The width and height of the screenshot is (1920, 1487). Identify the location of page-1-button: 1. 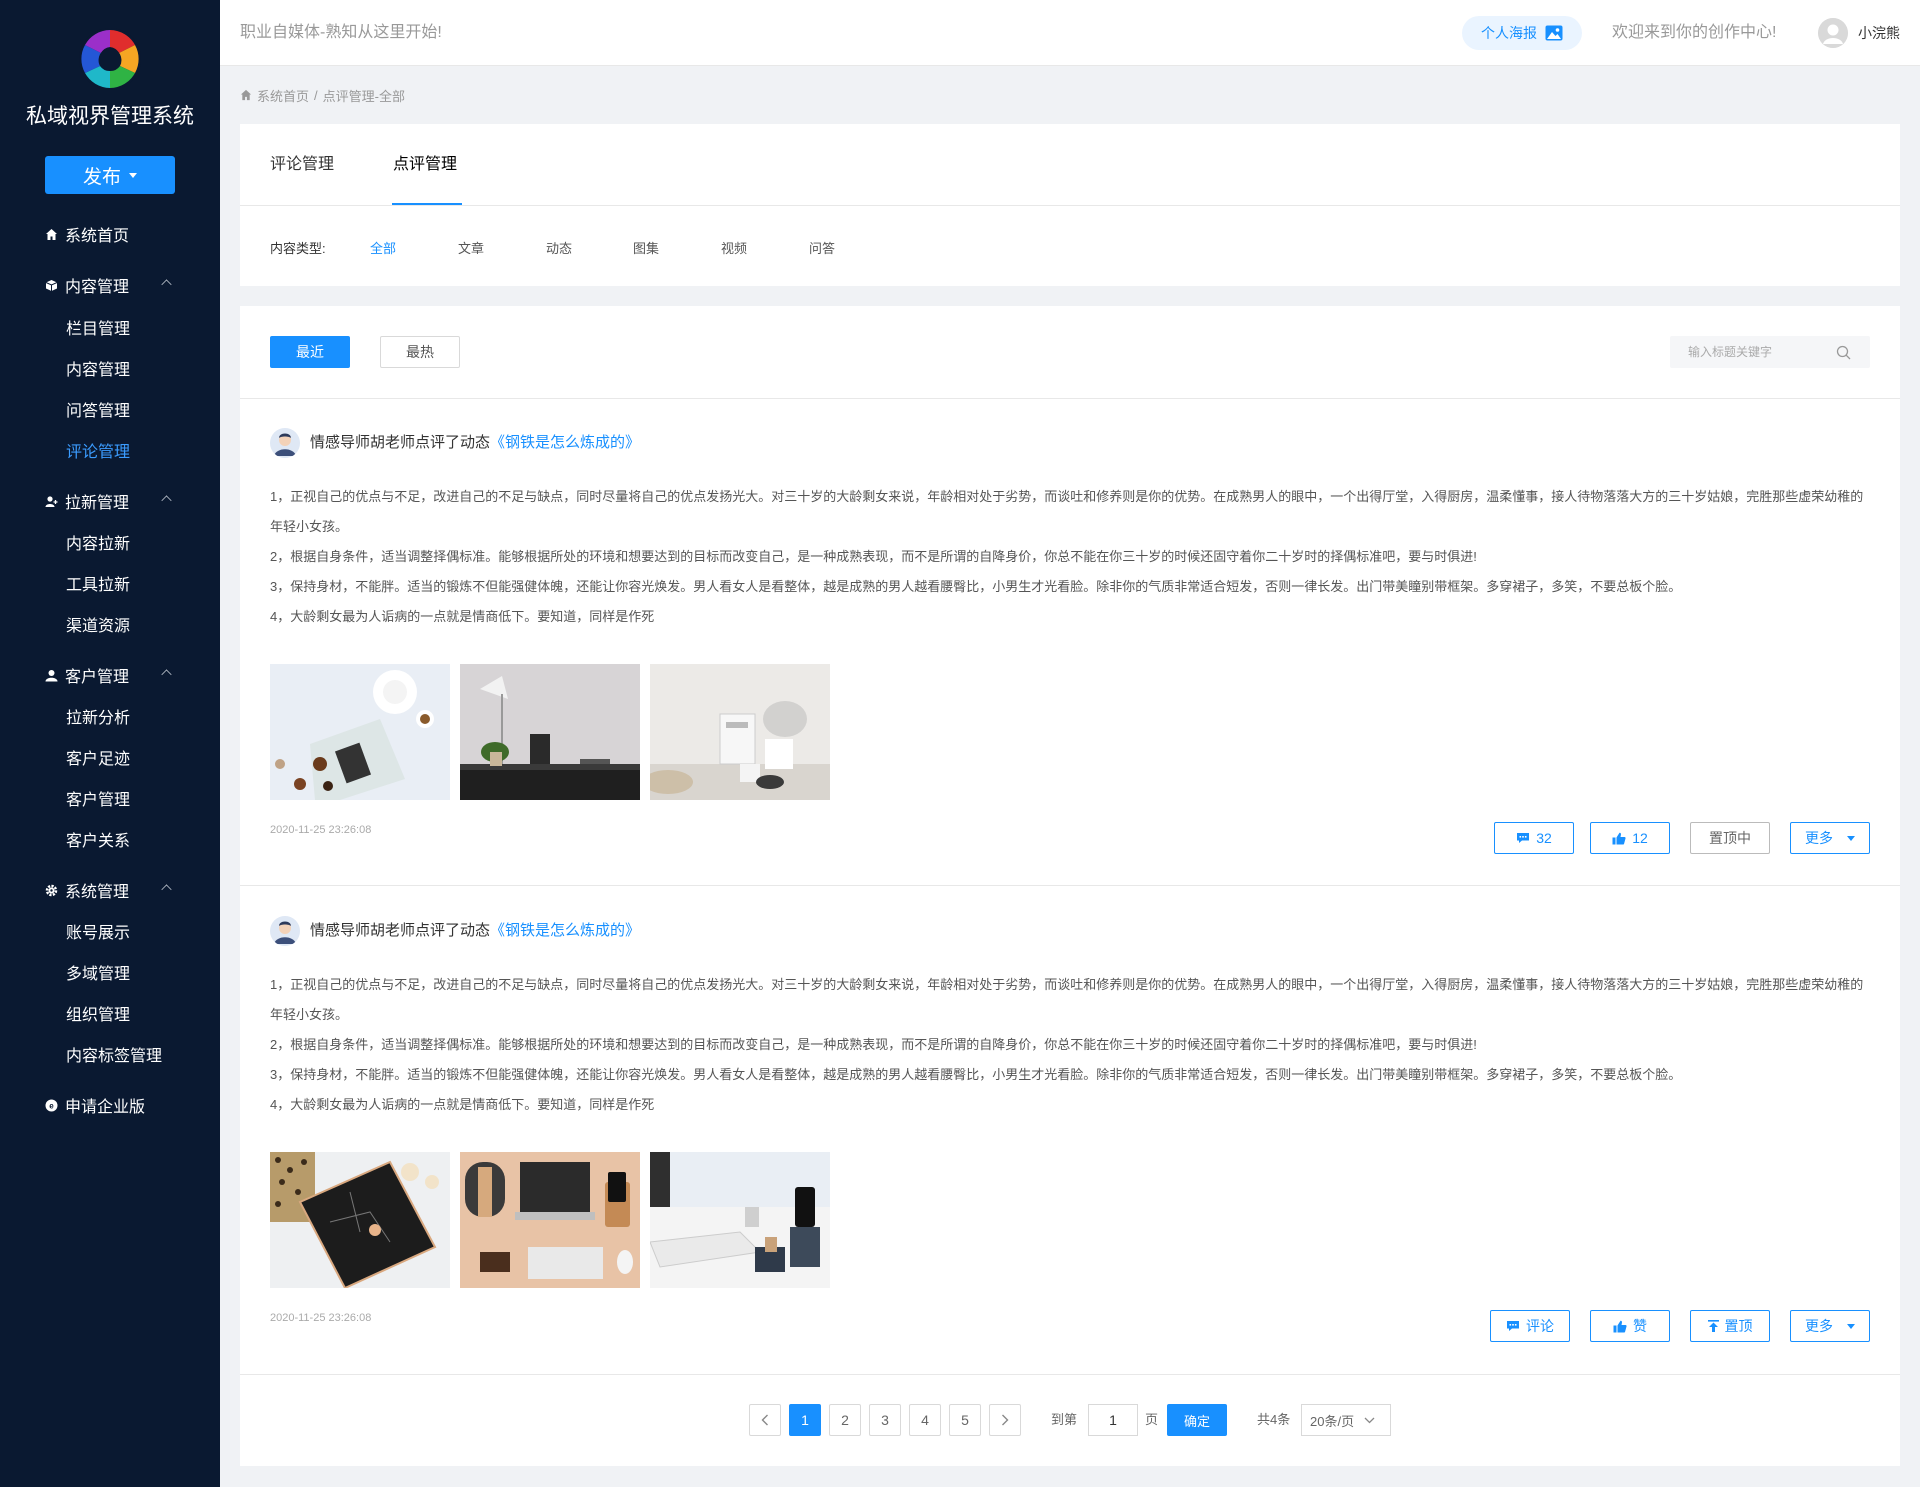
(805, 1420).